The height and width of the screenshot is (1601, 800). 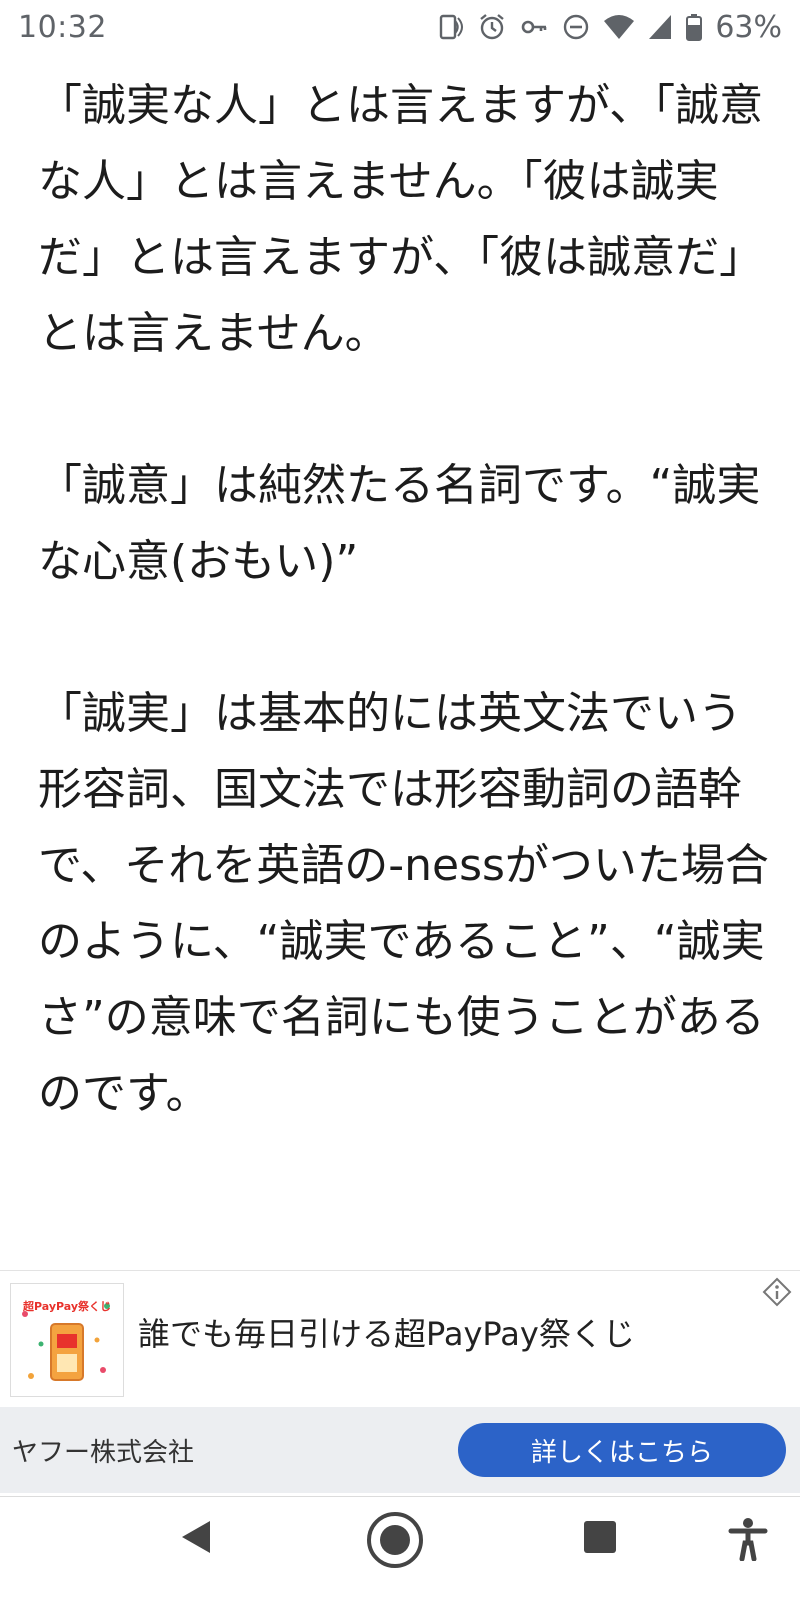 What do you see at coordinates (748, 1539) in the screenshot?
I see `accessibility-icon` at bounding box center [748, 1539].